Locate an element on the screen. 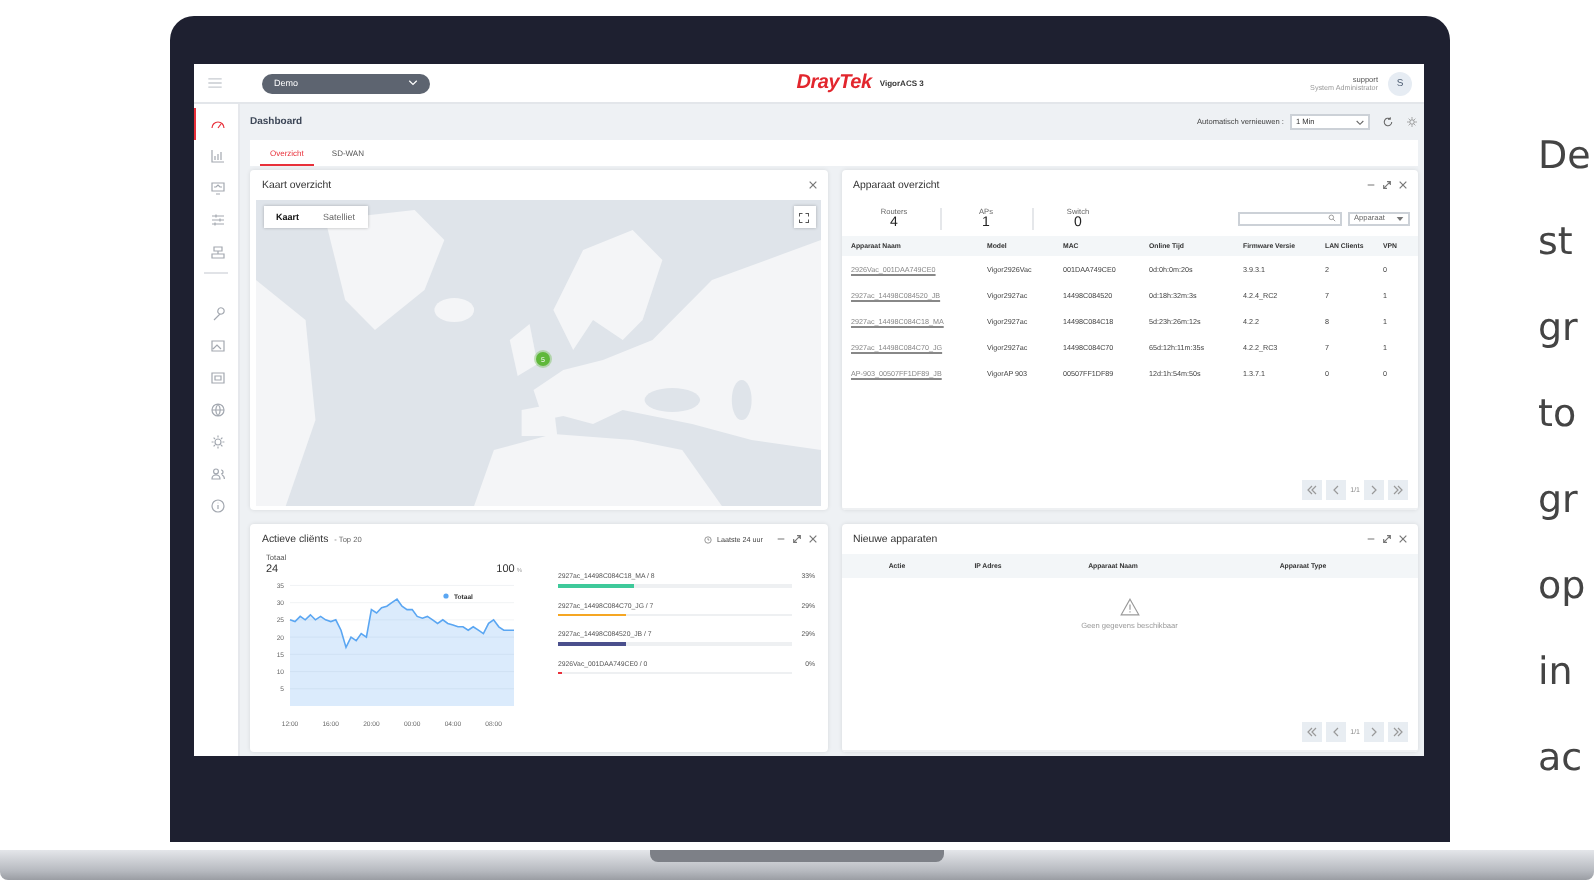 Image resolution: width=1594 pixels, height=894 pixels. legend-dot is located at coordinates (446, 596).